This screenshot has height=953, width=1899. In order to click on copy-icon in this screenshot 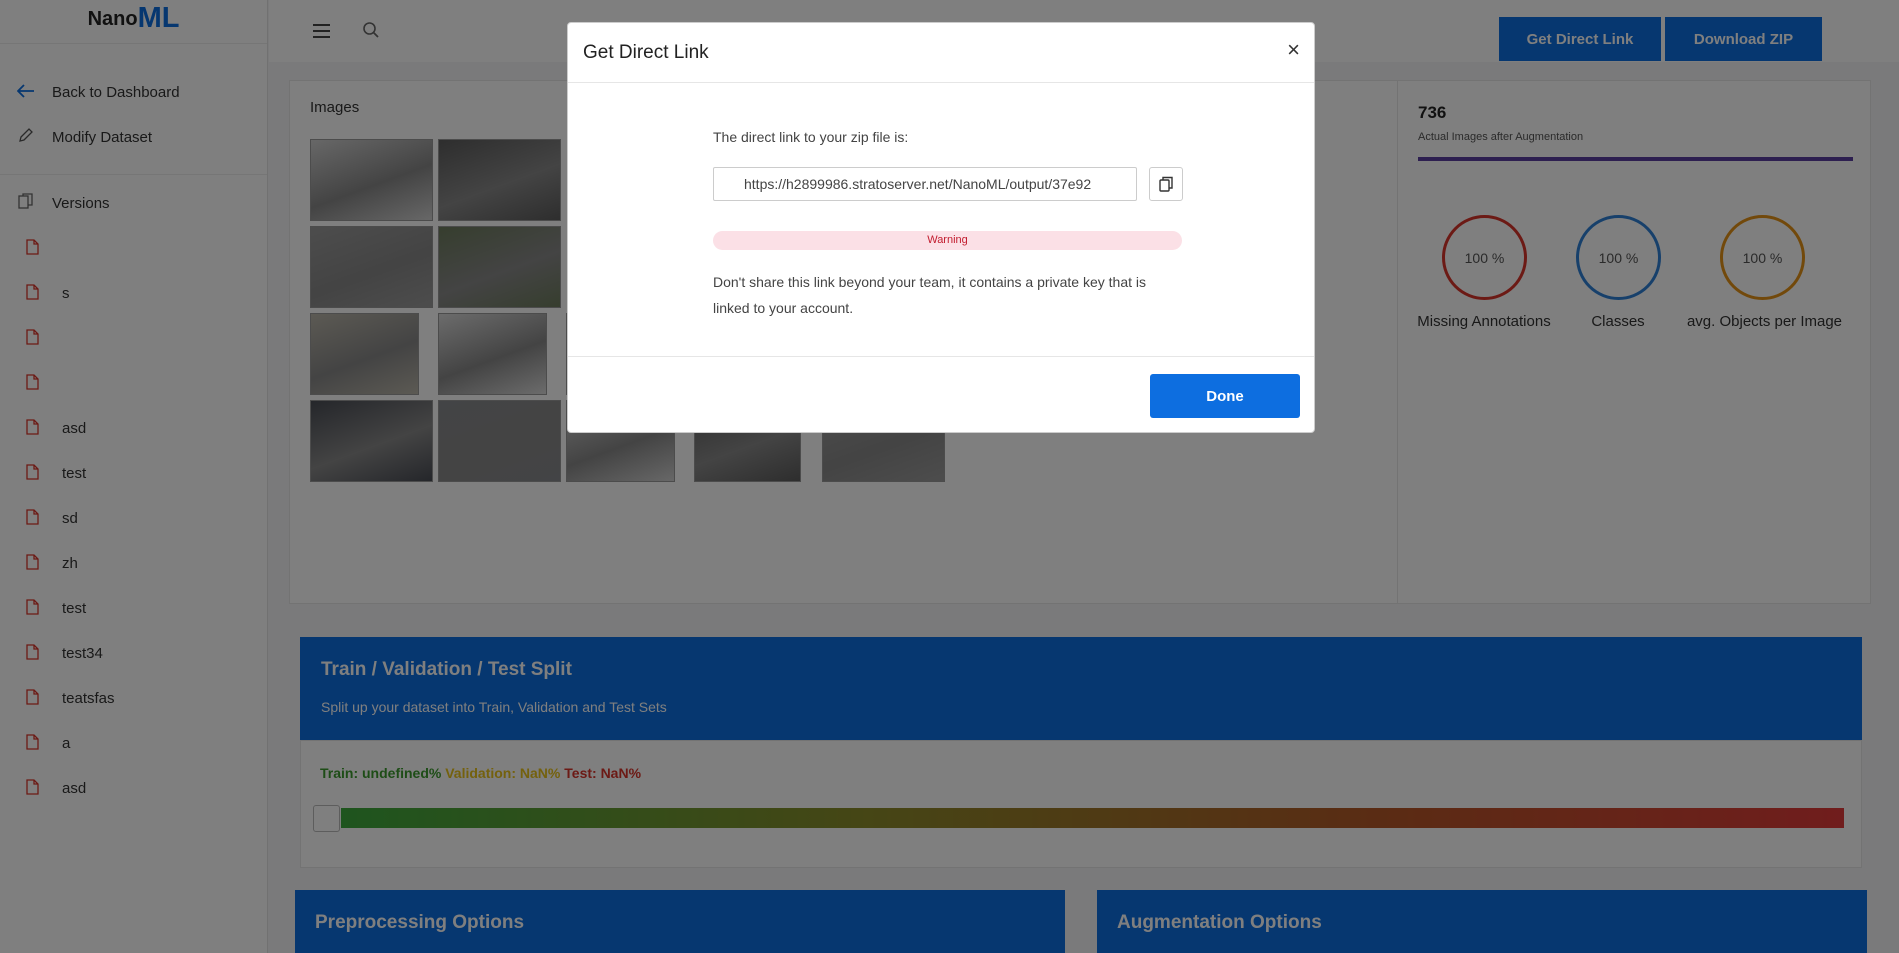, I will do `click(1166, 184)`.